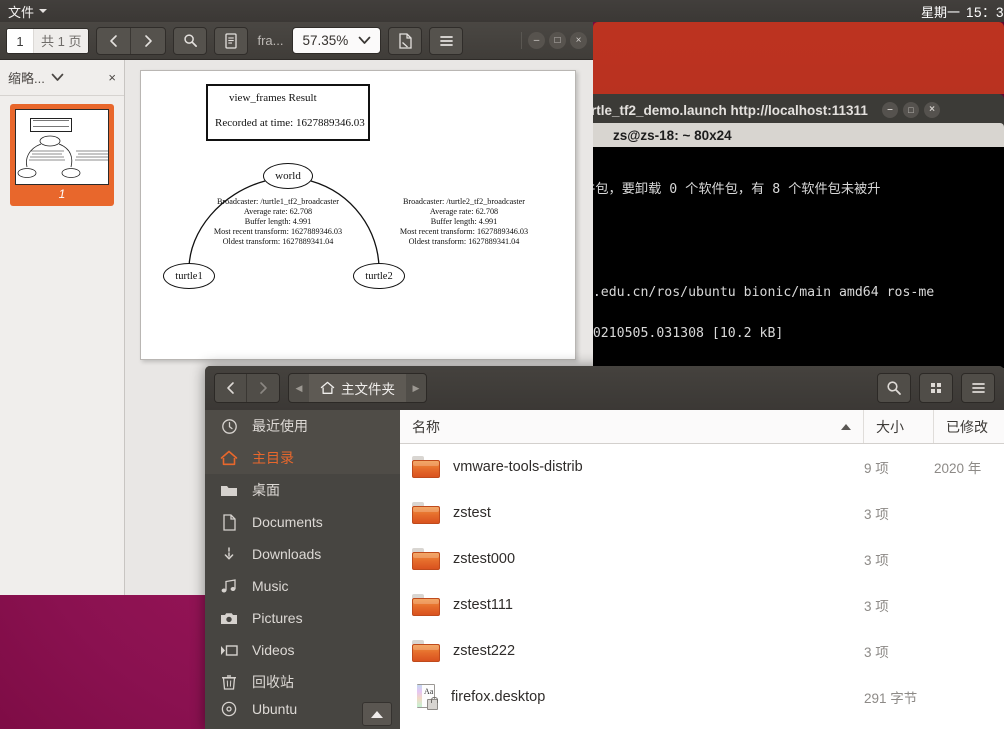 The image size is (1004, 729). What do you see at coordinates (229, 586) in the screenshot?
I see `music-icon` at bounding box center [229, 586].